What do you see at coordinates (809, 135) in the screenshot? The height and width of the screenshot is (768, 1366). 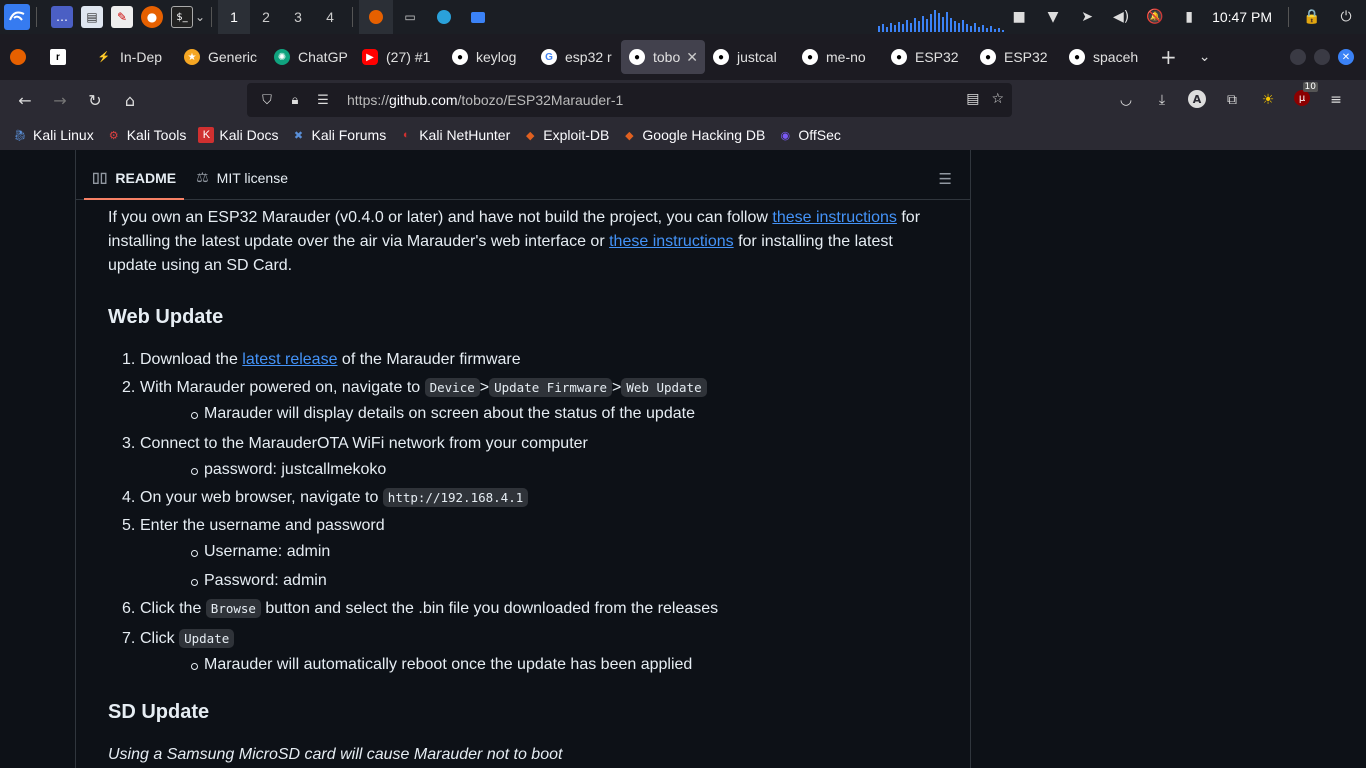 I see `bookmark-offsec: ◉ OffSec` at bounding box center [809, 135].